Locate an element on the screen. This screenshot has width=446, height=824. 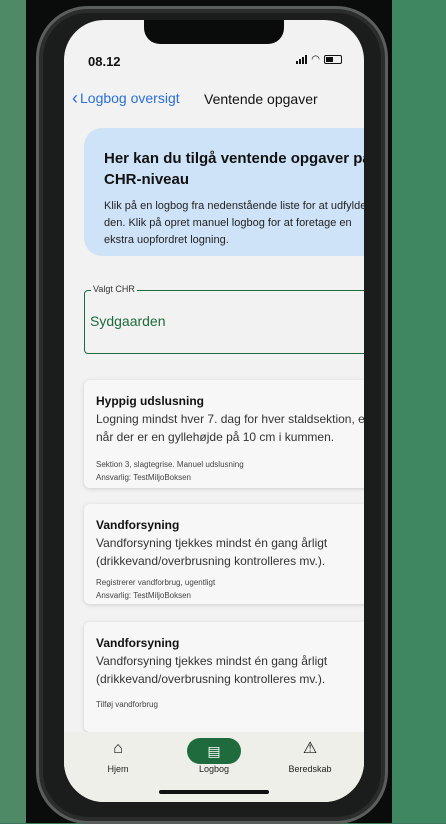
tab-logbook: ▤ Logbog is located at coordinates (214, 756).